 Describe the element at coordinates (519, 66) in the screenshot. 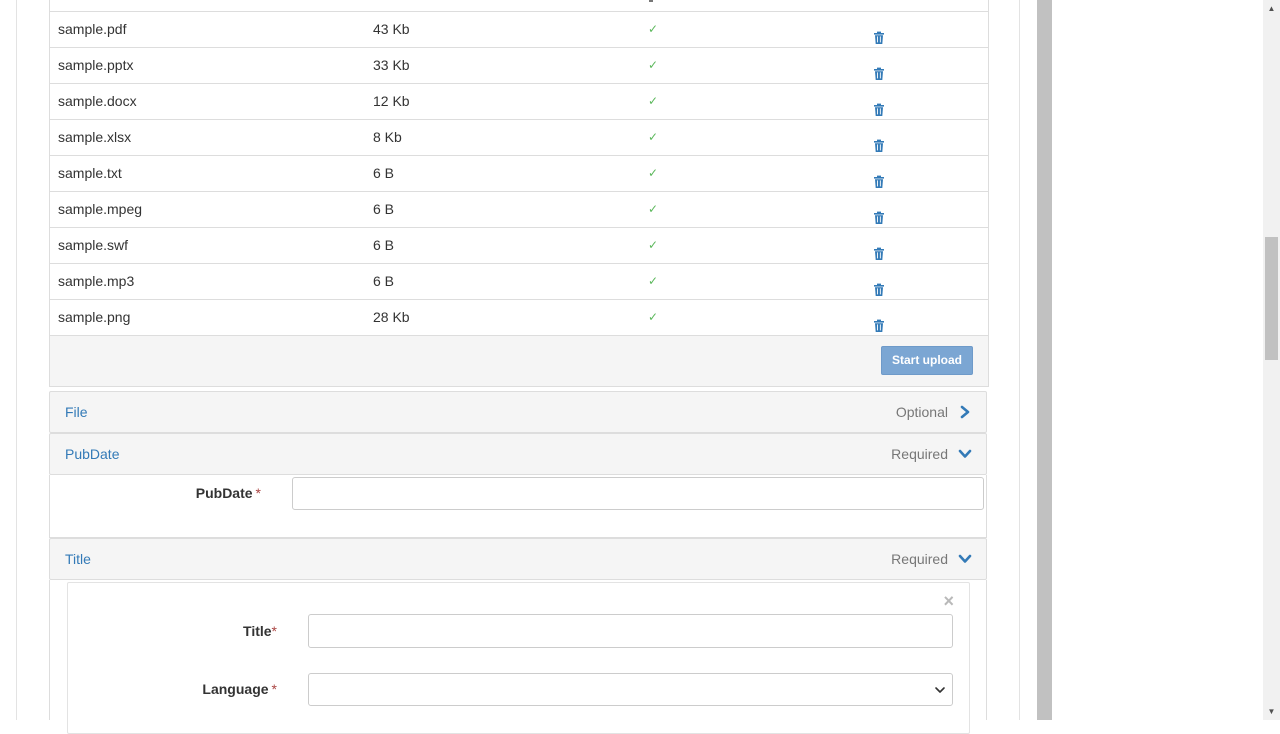

I see `table-row: sample.pptx 33 Kb ✓` at that location.